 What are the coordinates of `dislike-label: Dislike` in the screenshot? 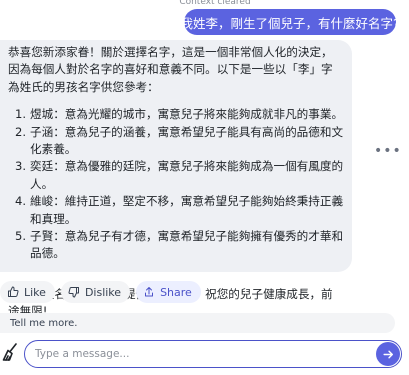 It's located at (103, 292).